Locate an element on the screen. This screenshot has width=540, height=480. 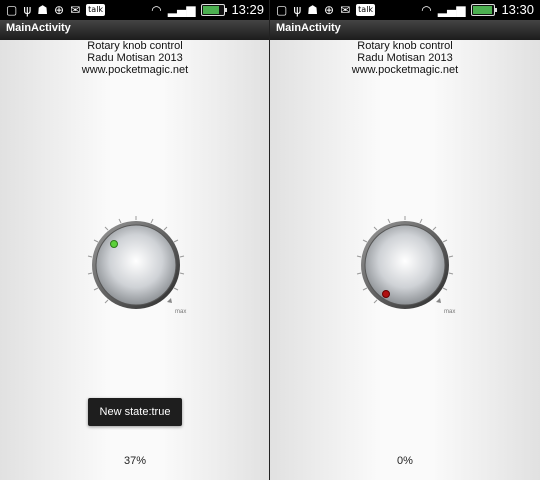
toast-message: New state:true is located at coordinates (135, 412).